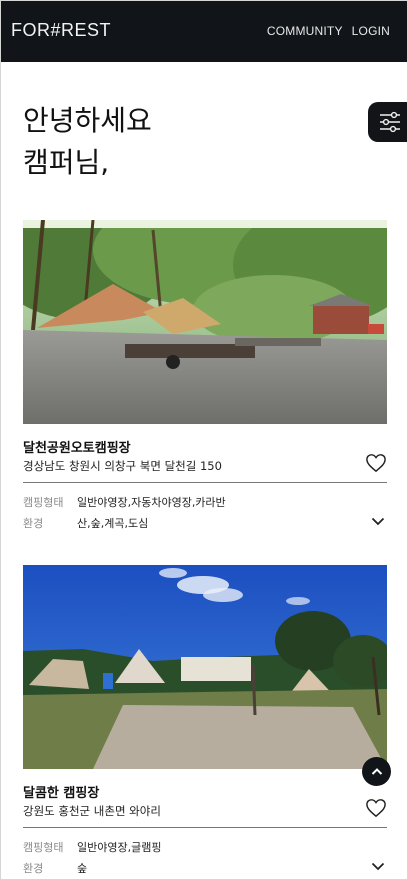 The width and height of the screenshot is (408, 880). I want to click on sliders-icon, so click(390, 122).